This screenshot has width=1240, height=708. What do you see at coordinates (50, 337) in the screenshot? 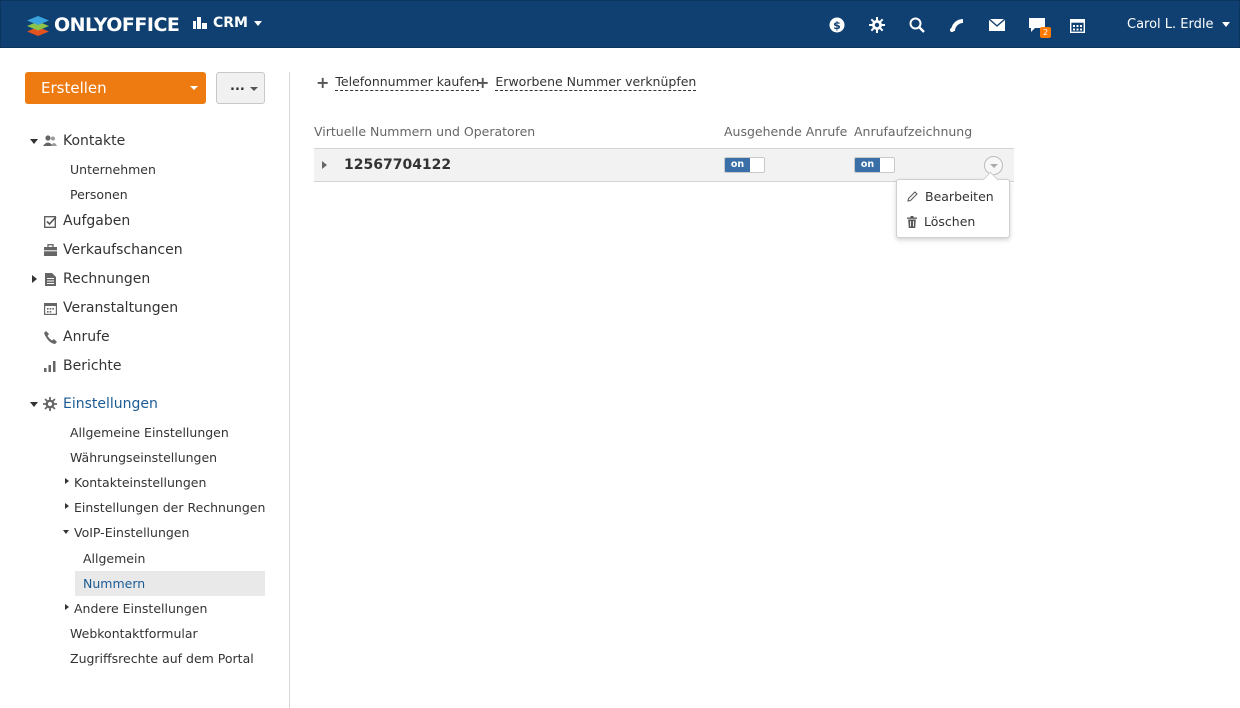
I see `phone-icon` at bounding box center [50, 337].